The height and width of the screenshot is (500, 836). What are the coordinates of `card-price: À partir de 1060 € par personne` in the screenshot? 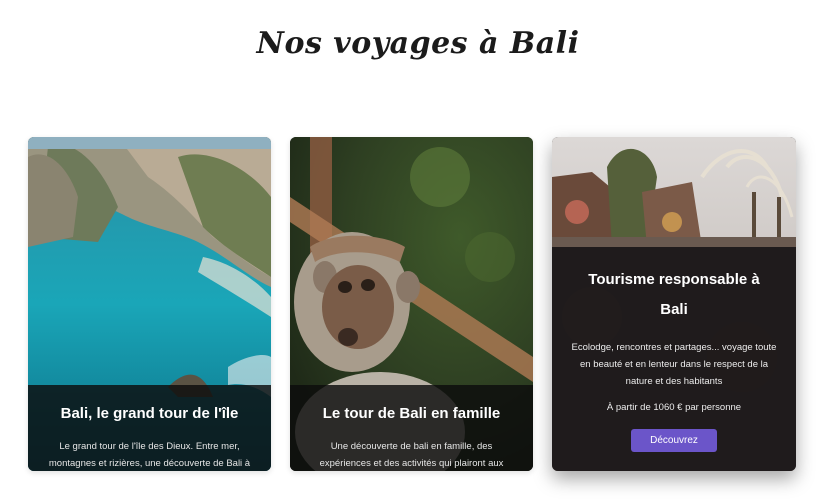 It's located at (674, 407).